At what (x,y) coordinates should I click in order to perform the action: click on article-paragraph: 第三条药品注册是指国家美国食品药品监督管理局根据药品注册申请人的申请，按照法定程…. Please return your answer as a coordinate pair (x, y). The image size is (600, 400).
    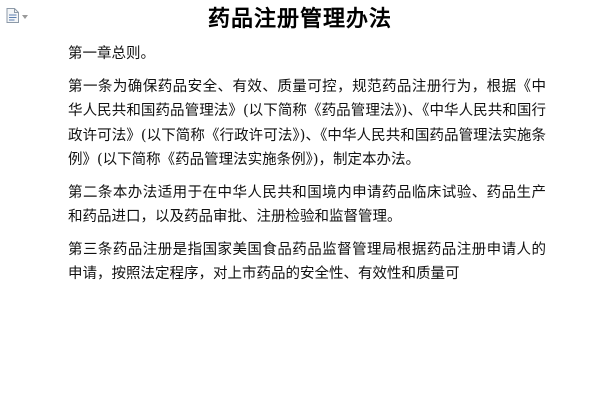
    Looking at the image, I should click on (307, 262).